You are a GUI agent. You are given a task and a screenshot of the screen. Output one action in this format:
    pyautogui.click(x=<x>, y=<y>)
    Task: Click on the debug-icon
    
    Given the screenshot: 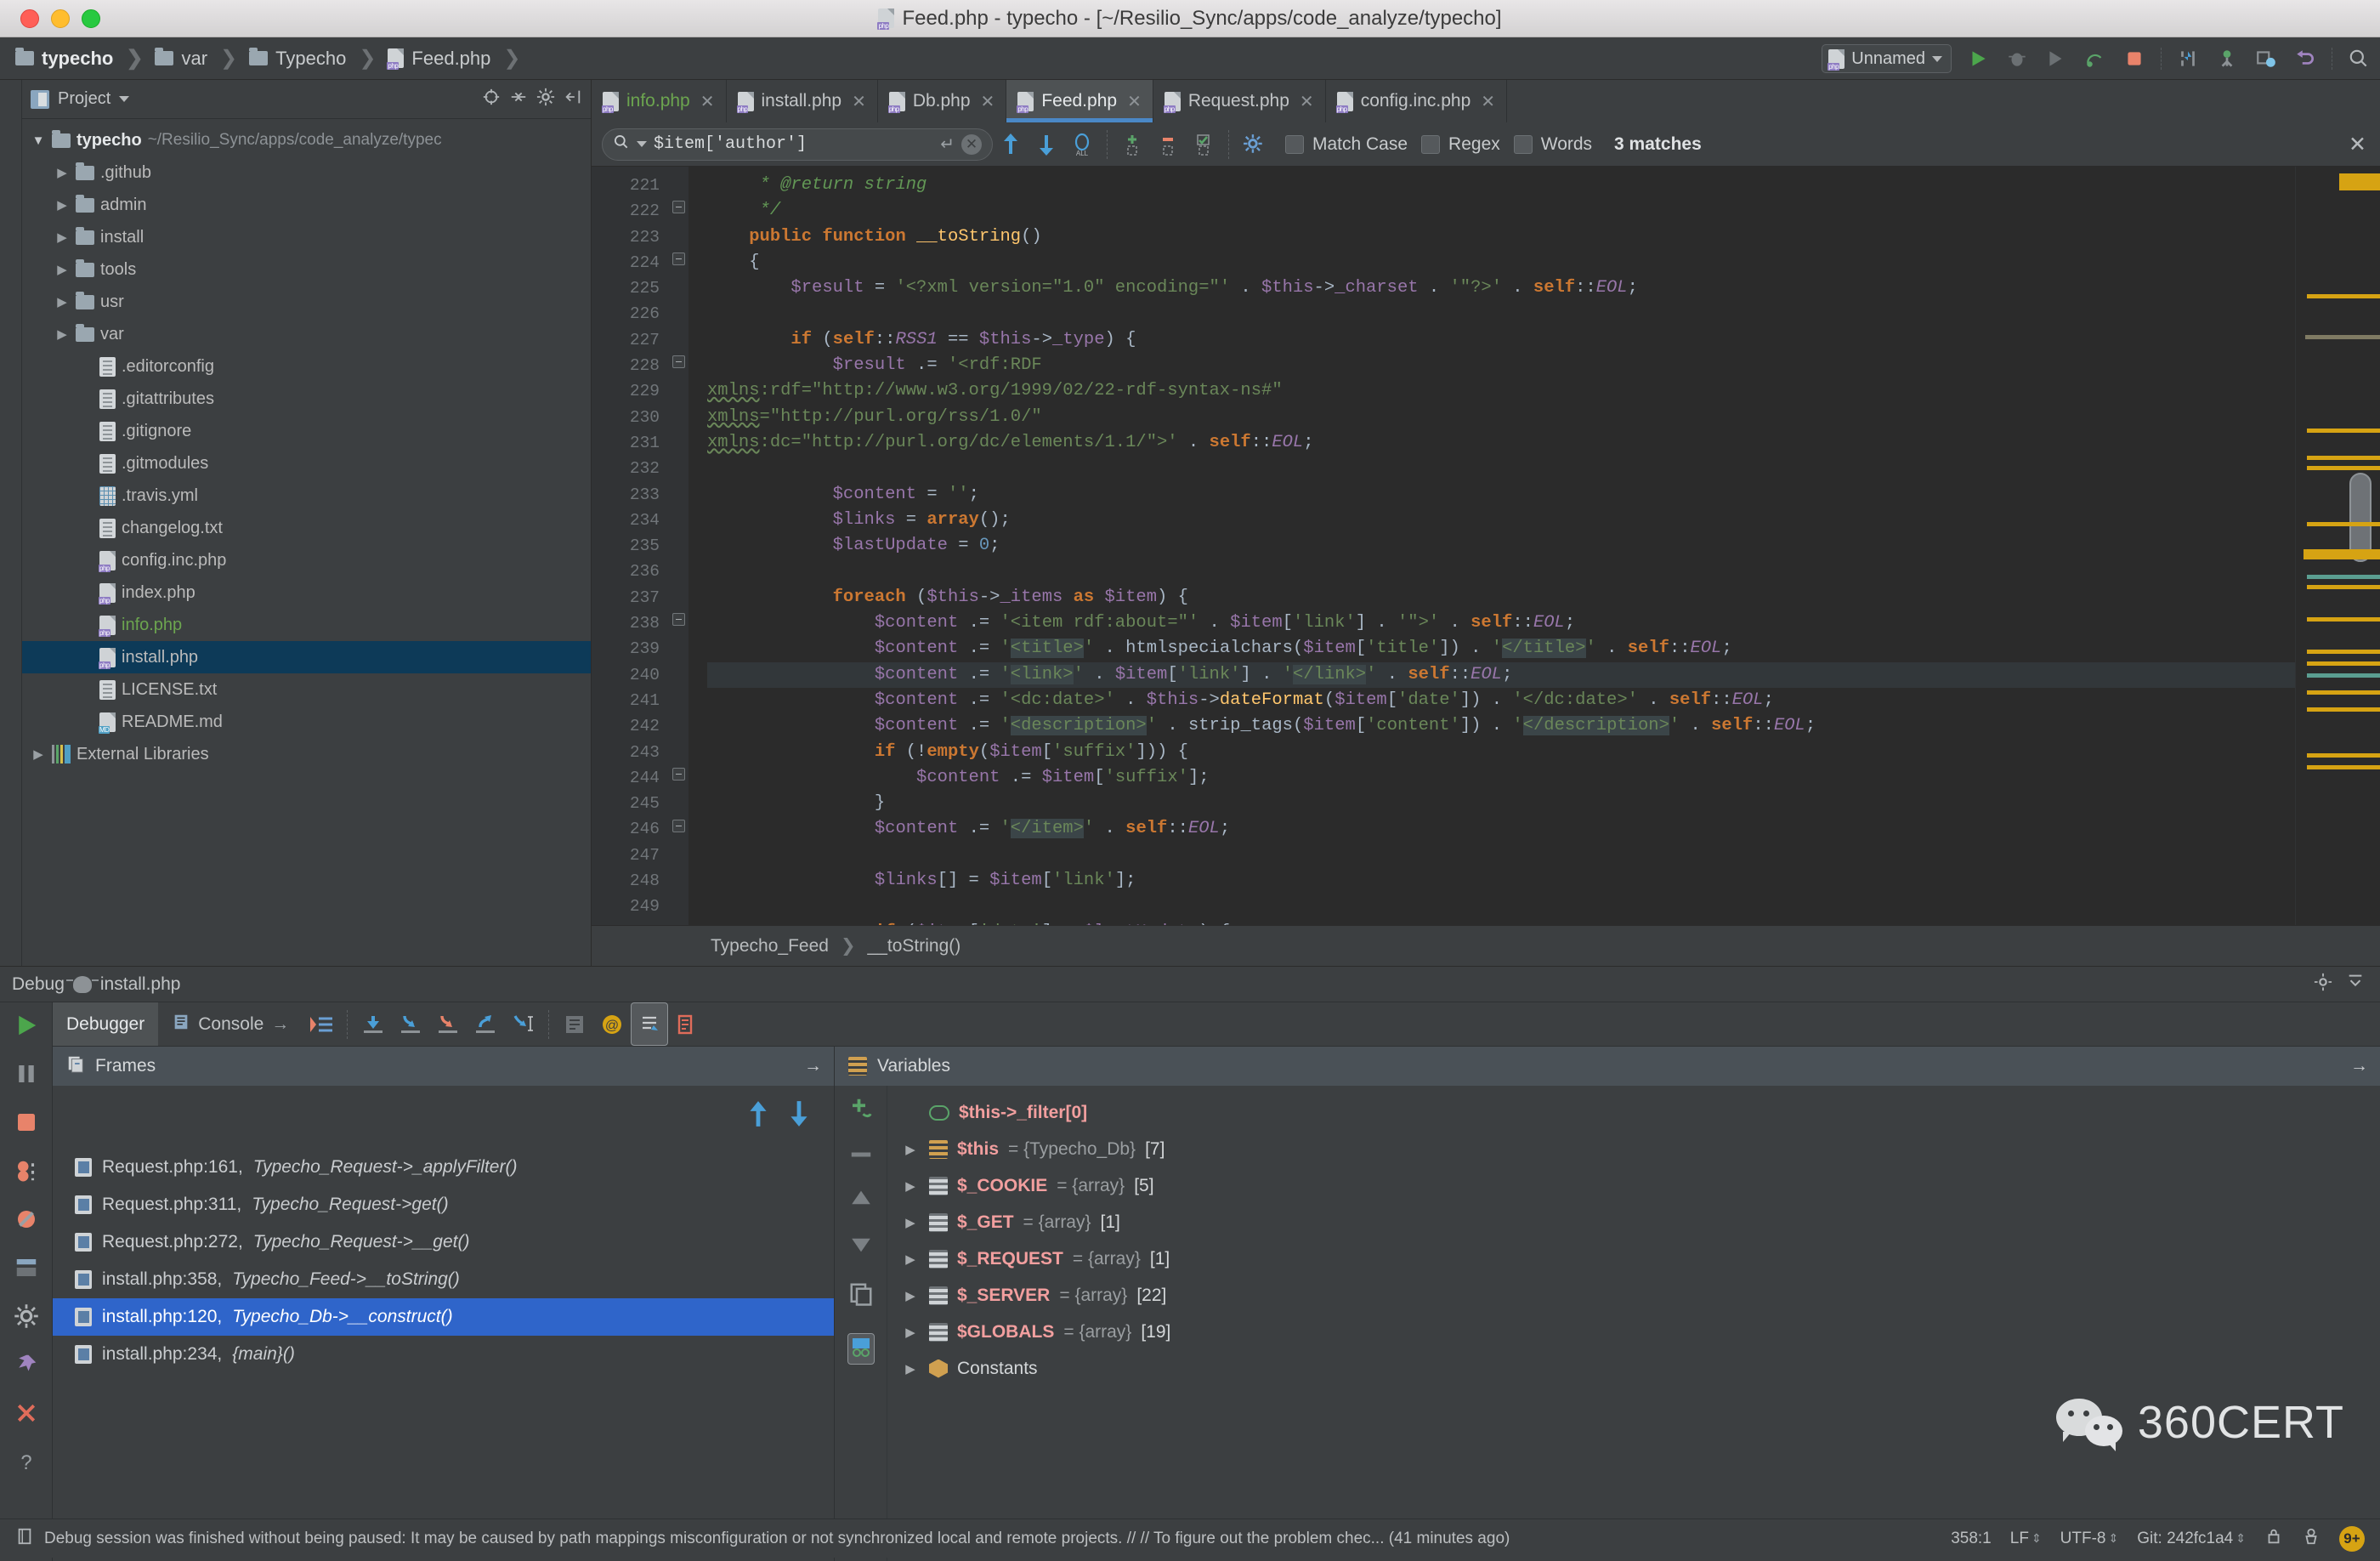 What is the action you would take?
    pyautogui.click(x=2017, y=58)
    